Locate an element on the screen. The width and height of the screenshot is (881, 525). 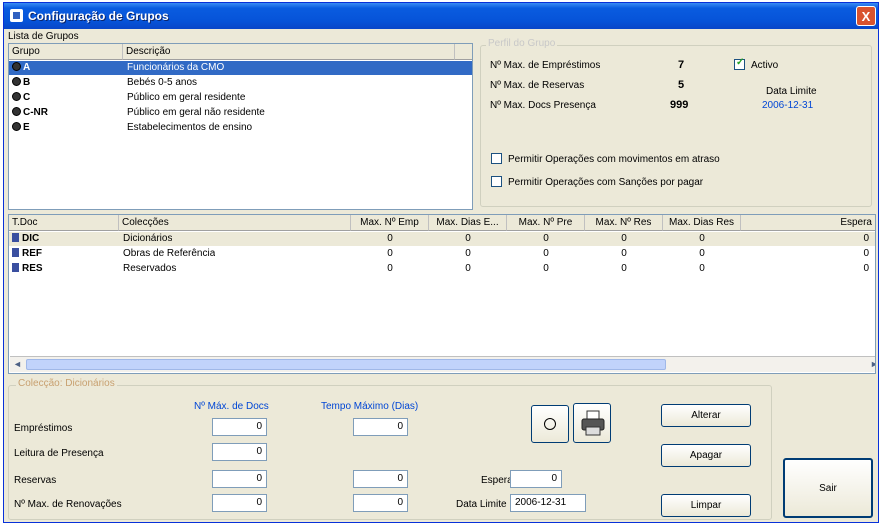
doctypes-col-tdoc: T.Doc is located at coordinates (64, 223).